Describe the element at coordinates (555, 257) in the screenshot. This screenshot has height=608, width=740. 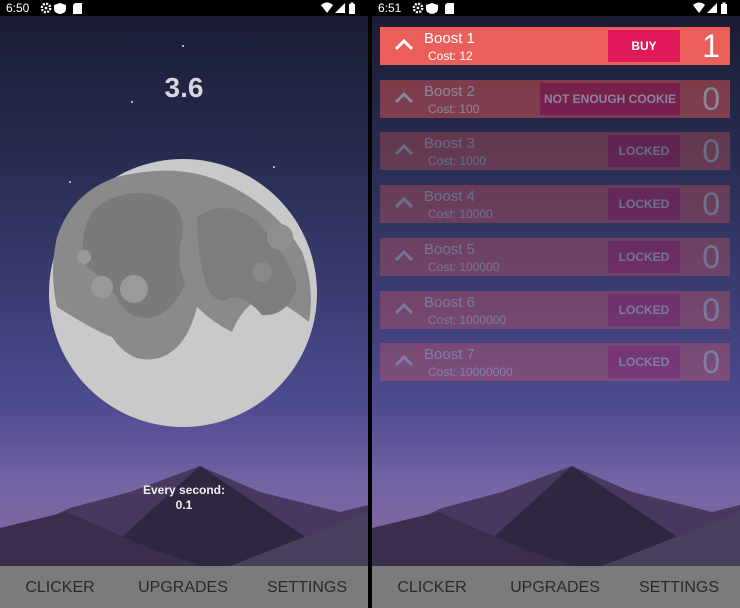
I see `boost-row-5: Boost 5 Cost: 100000 LOCKED 0` at that location.